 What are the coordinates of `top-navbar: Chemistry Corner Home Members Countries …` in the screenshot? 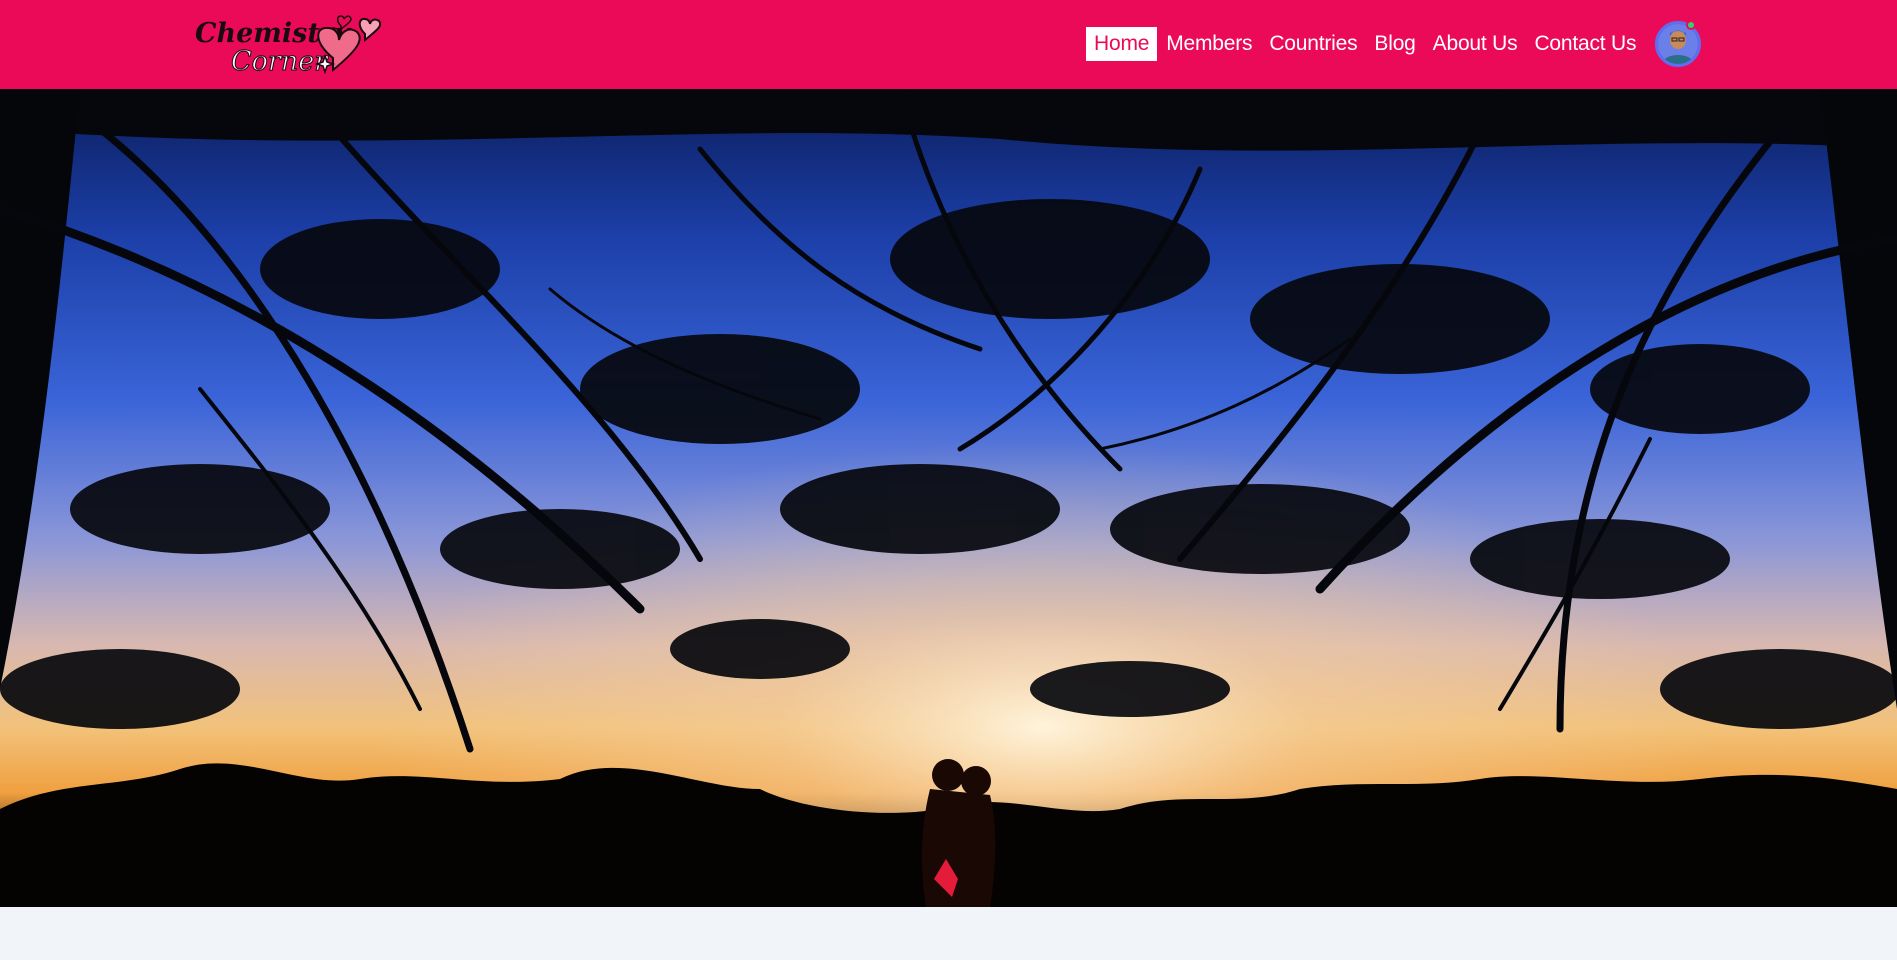 It's located at (948, 44).